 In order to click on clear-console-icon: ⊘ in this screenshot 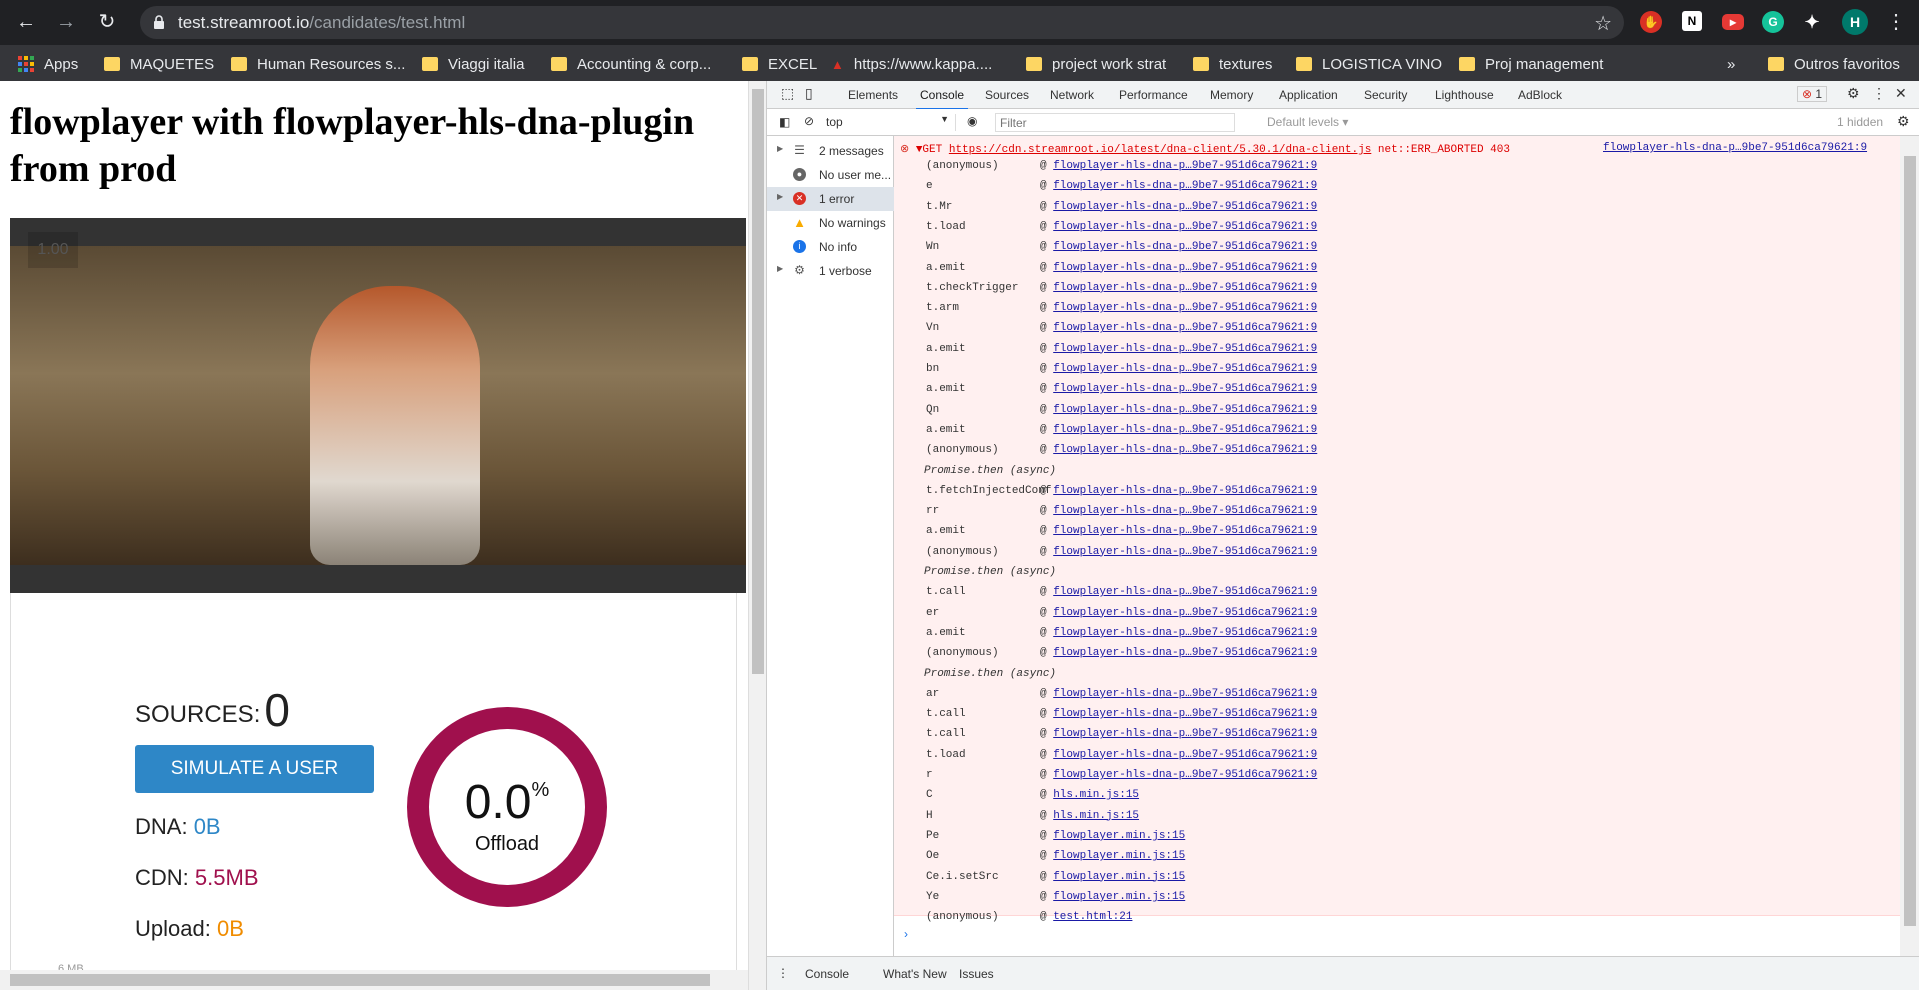, I will do `click(809, 121)`.